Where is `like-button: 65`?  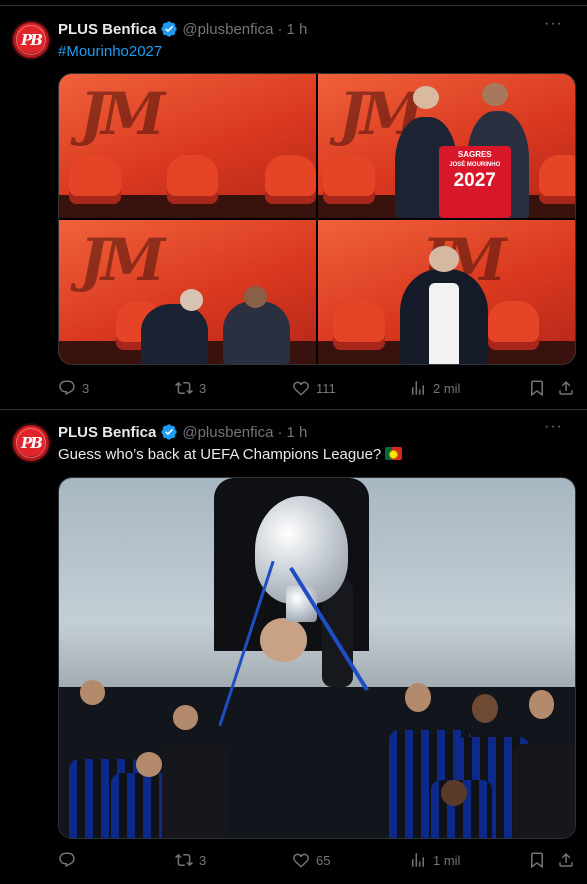 like-button: 65 is located at coordinates (311, 860).